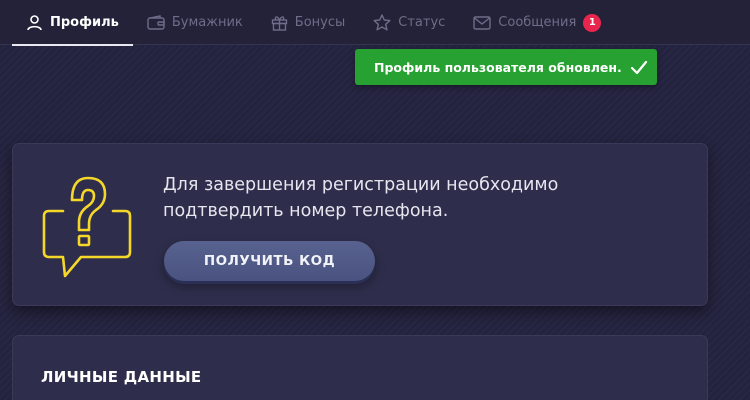 The width and height of the screenshot is (750, 400). I want to click on verification-message-line1: Для завершения регистрации необходимо, so click(361, 185).